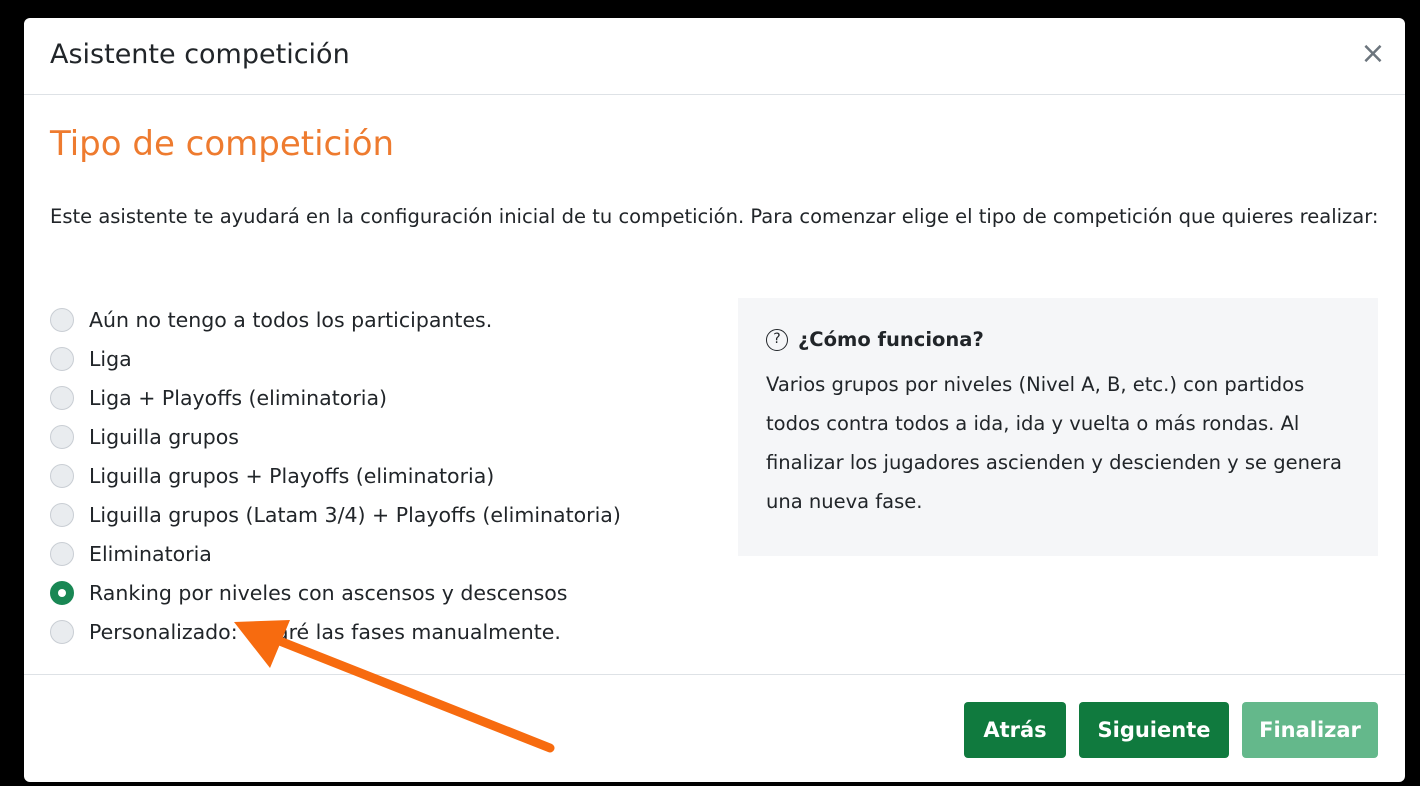 This screenshot has height=786, width=1420. What do you see at coordinates (335, 436) in the screenshot?
I see `competition-type-option: Liguilla grupos` at bounding box center [335, 436].